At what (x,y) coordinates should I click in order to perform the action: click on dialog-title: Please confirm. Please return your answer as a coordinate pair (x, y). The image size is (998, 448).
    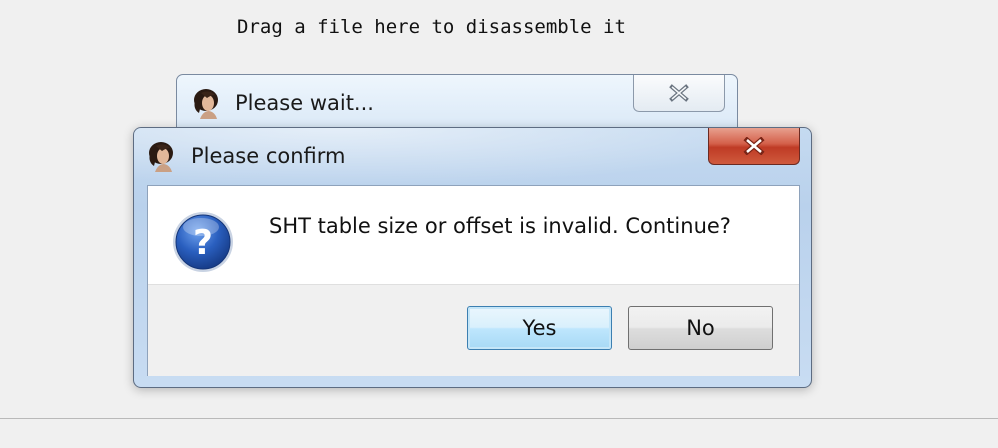
    Looking at the image, I should click on (268, 156).